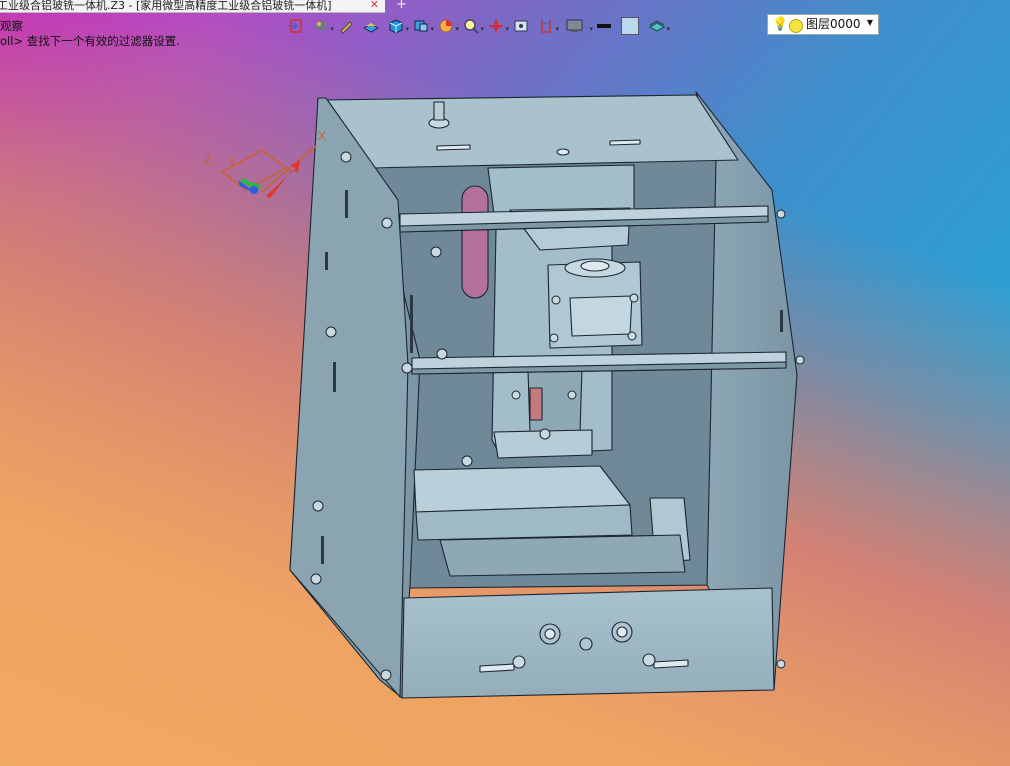  I want to click on front-bolt-left, so click(519, 662).